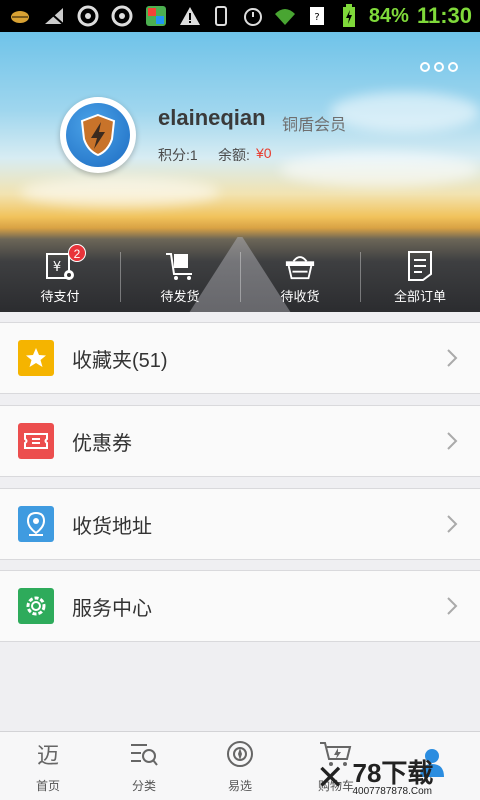  I want to click on order-label: 待支付, so click(60, 296).